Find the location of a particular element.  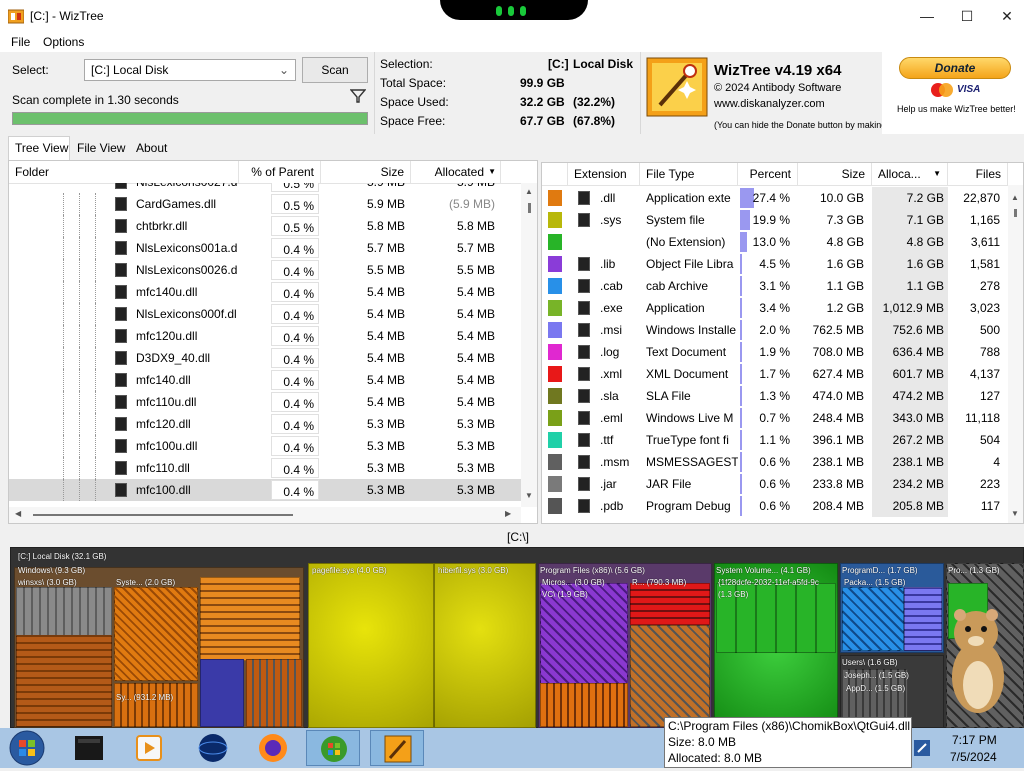

hscroll-thumb is located at coordinates (163, 515).